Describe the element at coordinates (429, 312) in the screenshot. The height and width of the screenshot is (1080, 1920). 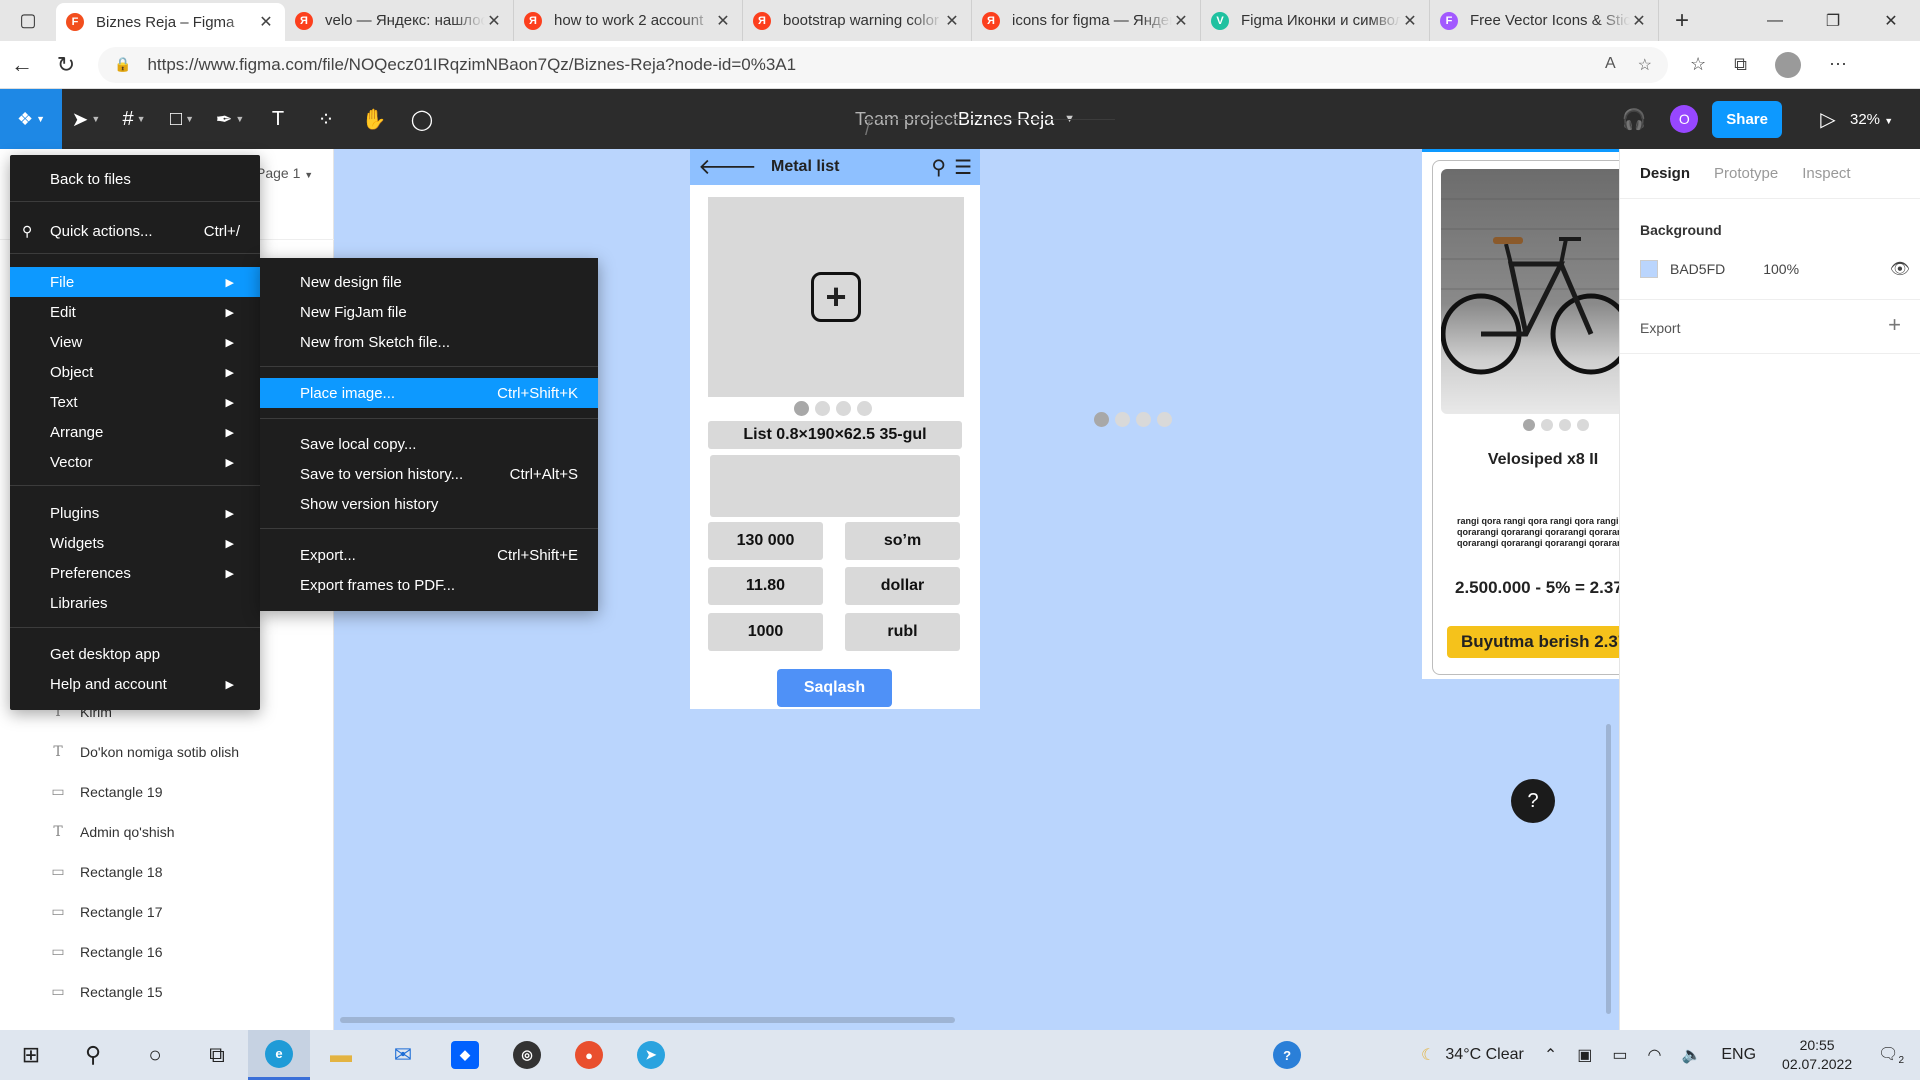
I see `menu-item-new-figjam-file: New FigJam file` at that location.